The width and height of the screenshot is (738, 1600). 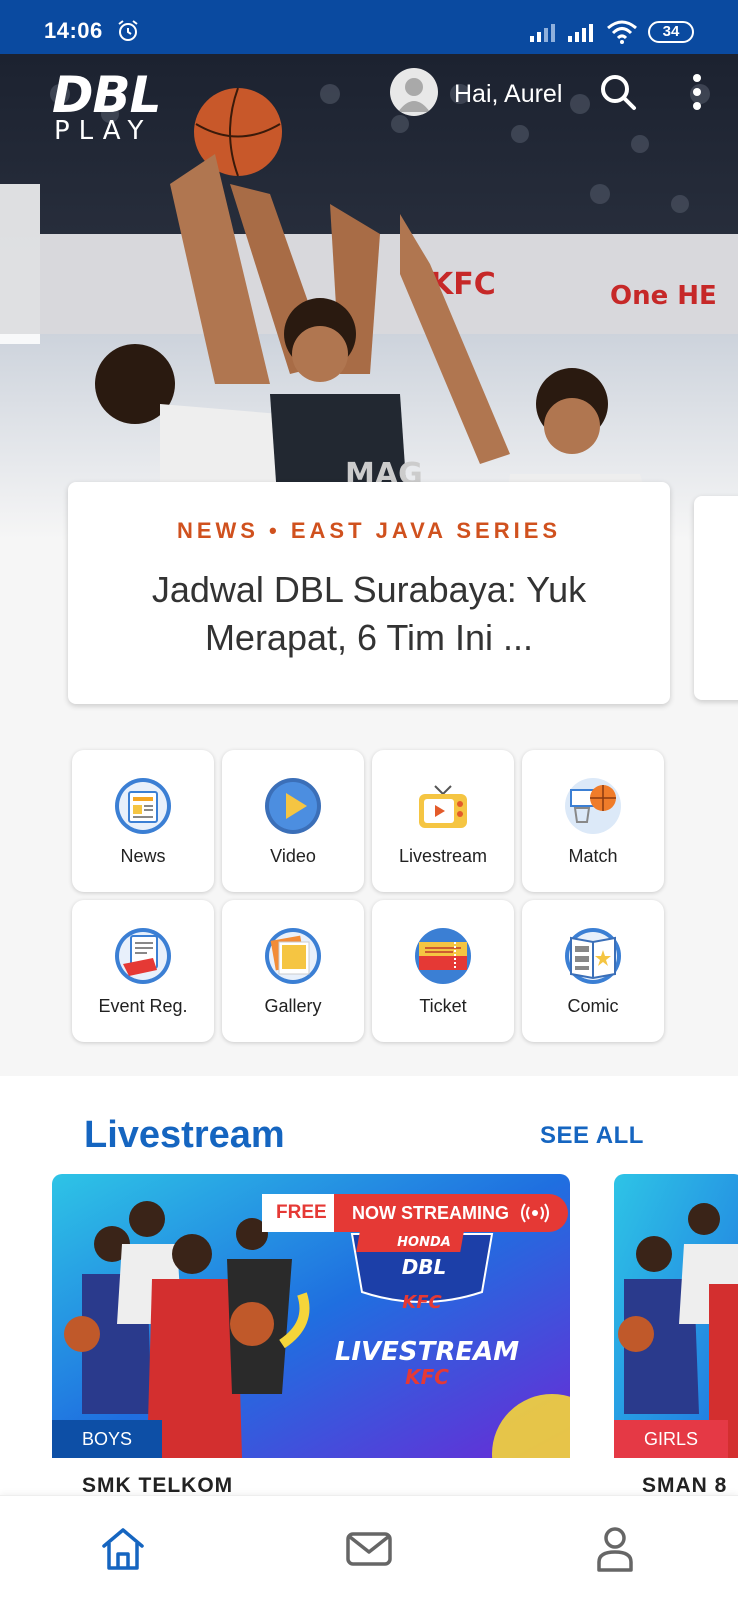 I want to click on menu-gallery-button: Gallery, so click(x=293, y=971).